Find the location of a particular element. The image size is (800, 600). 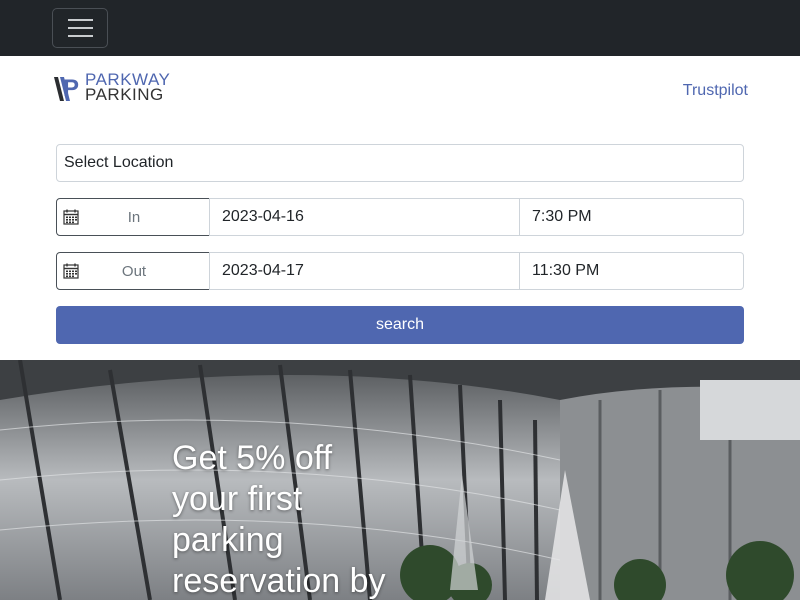

svg-text: P is located at coordinates (71, 88).